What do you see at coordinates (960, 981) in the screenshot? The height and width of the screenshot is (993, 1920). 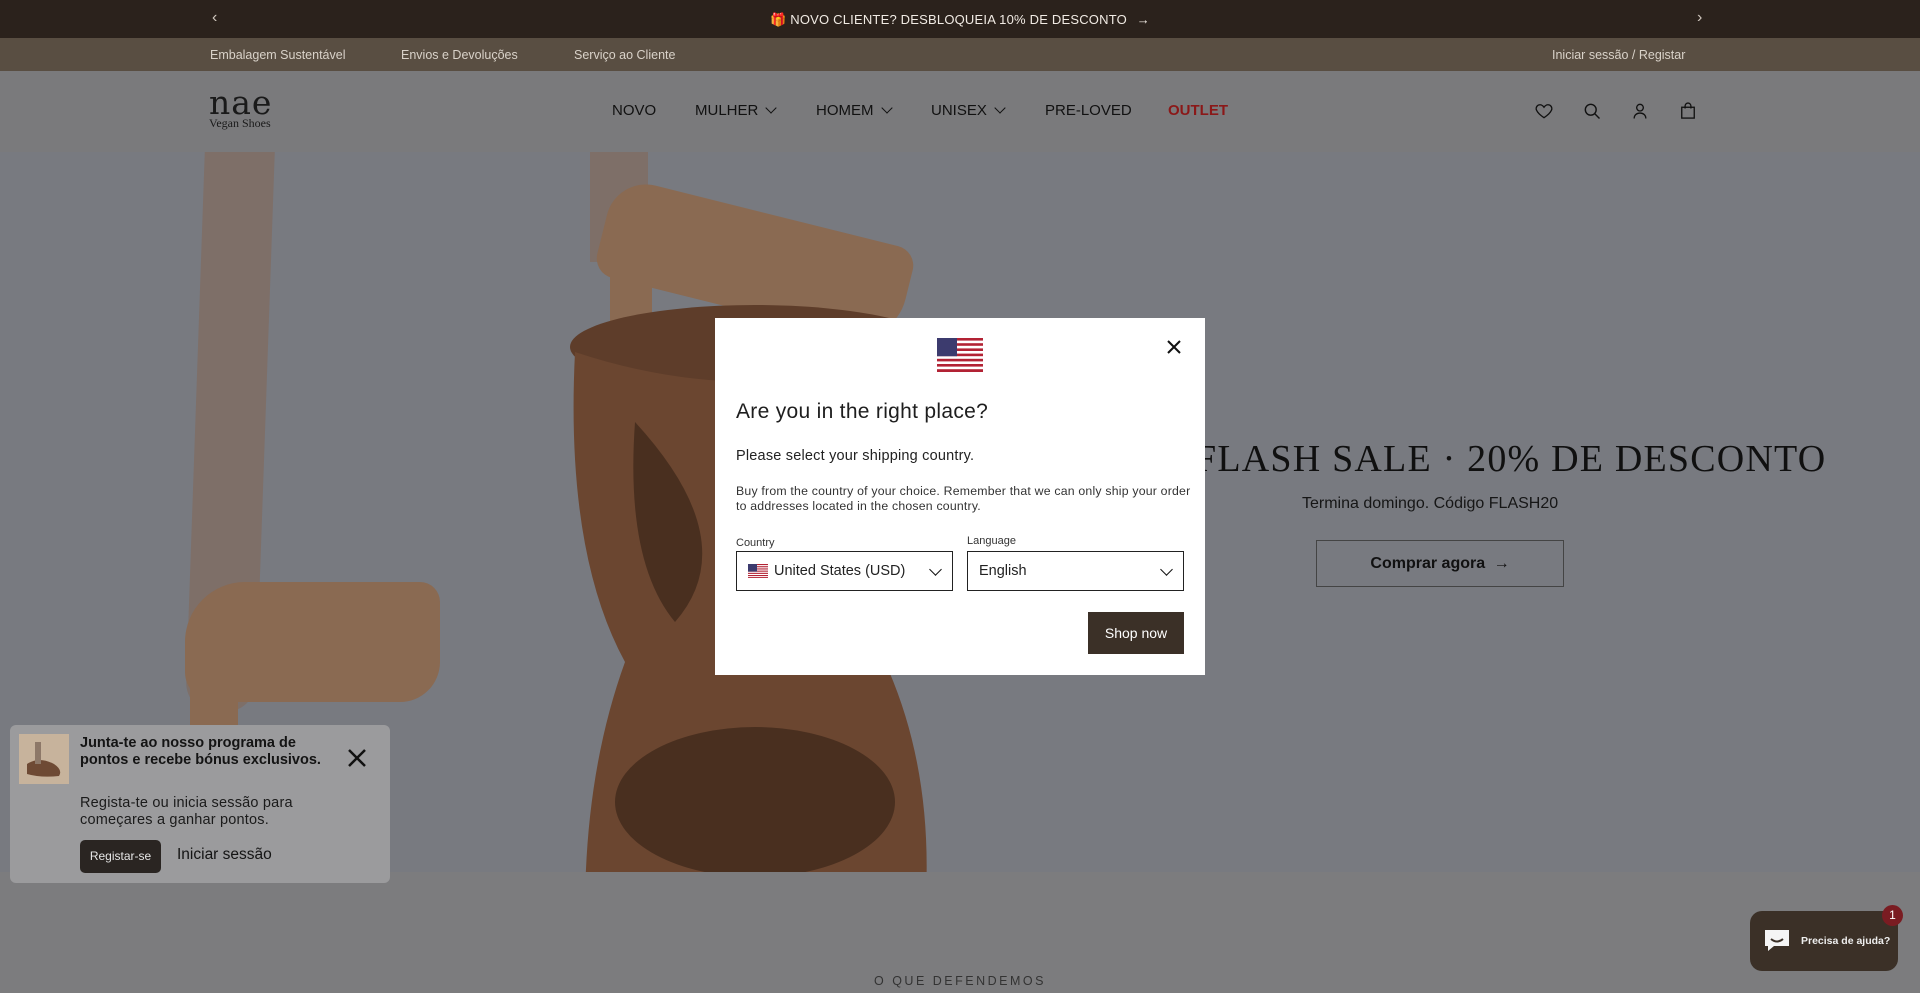 I see `section-heading: O QUE DEFENDEMOS` at bounding box center [960, 981].